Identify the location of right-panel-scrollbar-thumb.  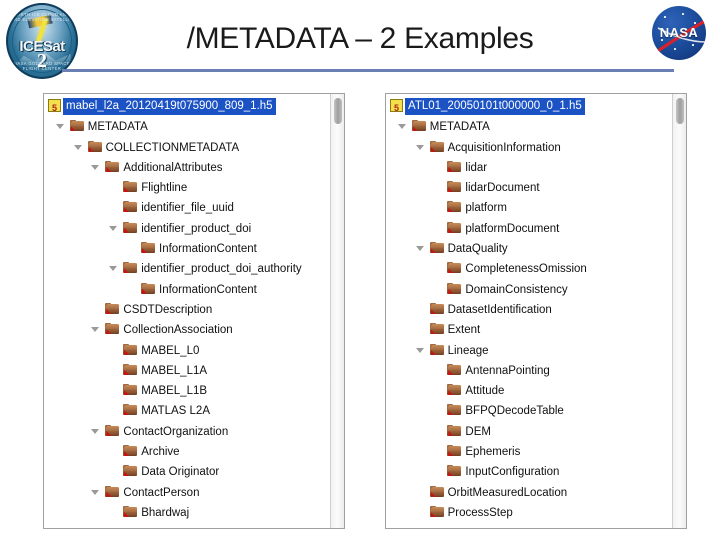
(680, 111).